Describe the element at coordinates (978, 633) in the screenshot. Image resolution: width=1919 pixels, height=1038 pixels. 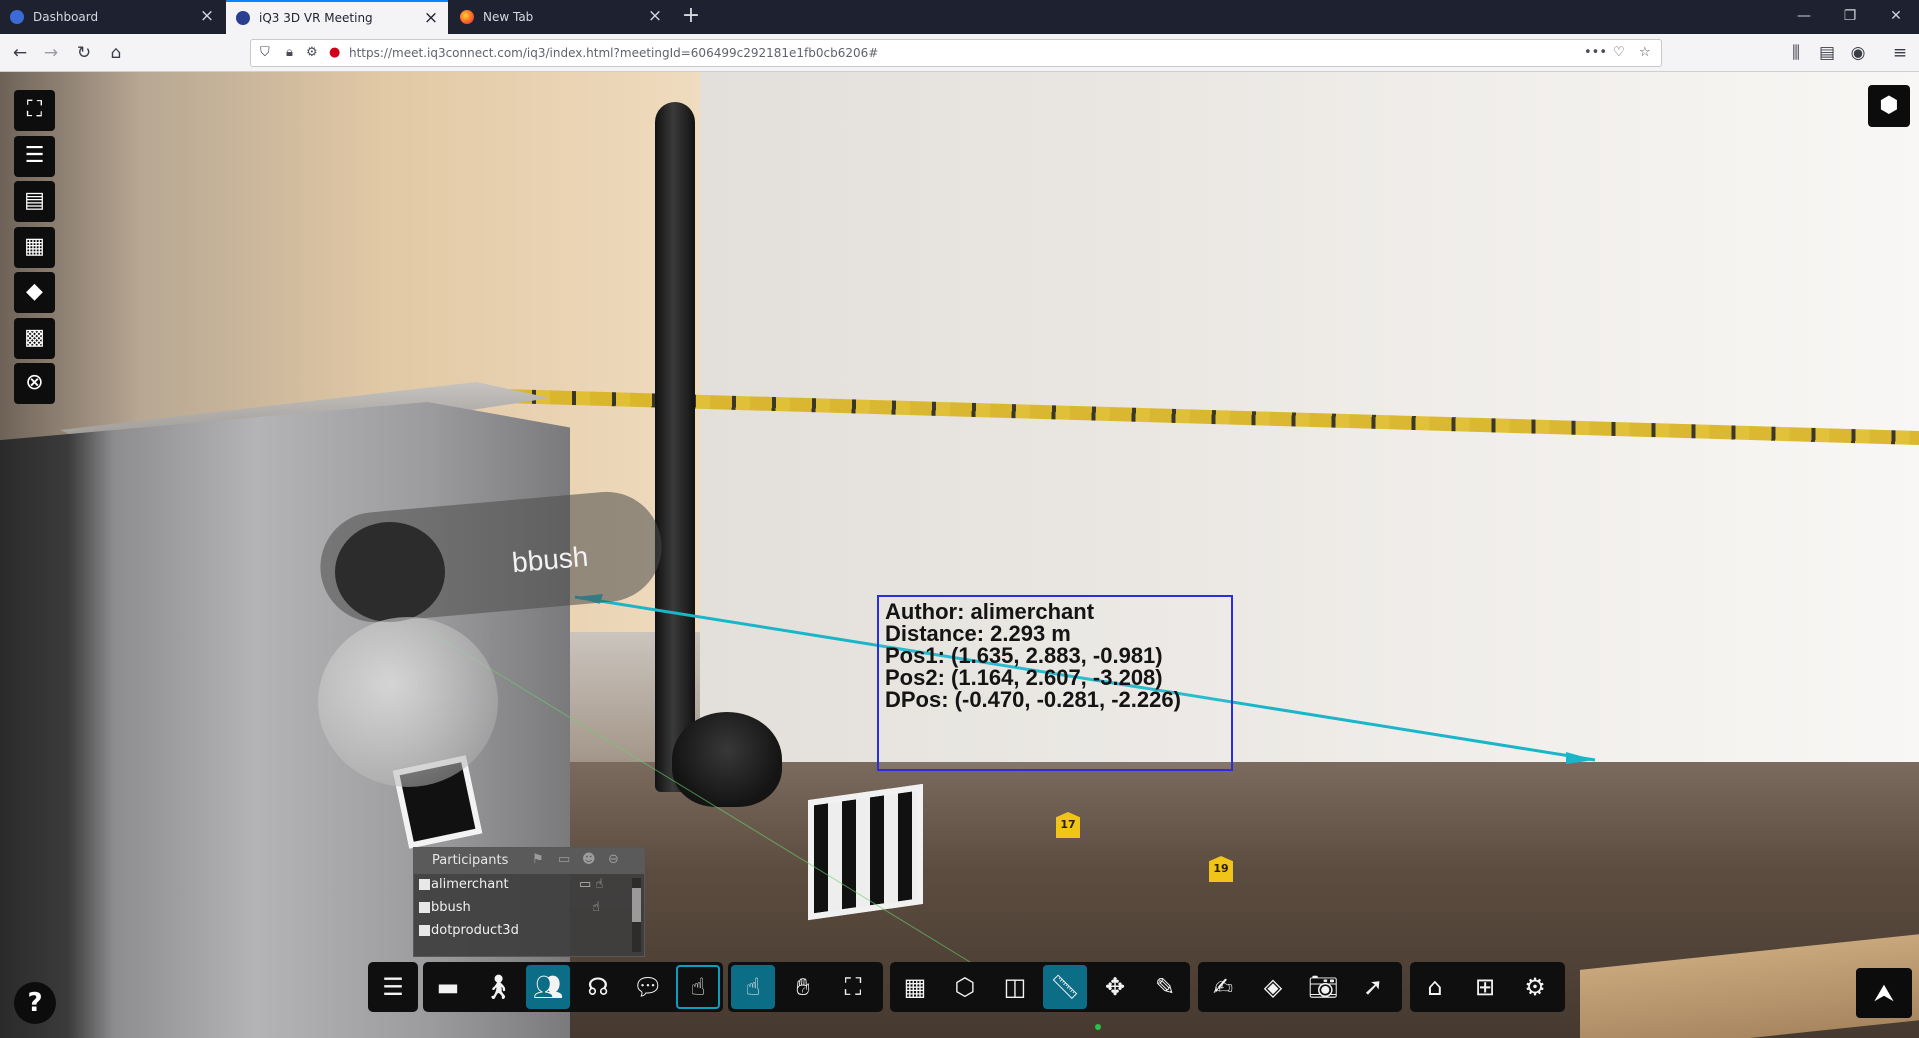
I see `measurement-distance: Distance: 2.293 m` at that location.